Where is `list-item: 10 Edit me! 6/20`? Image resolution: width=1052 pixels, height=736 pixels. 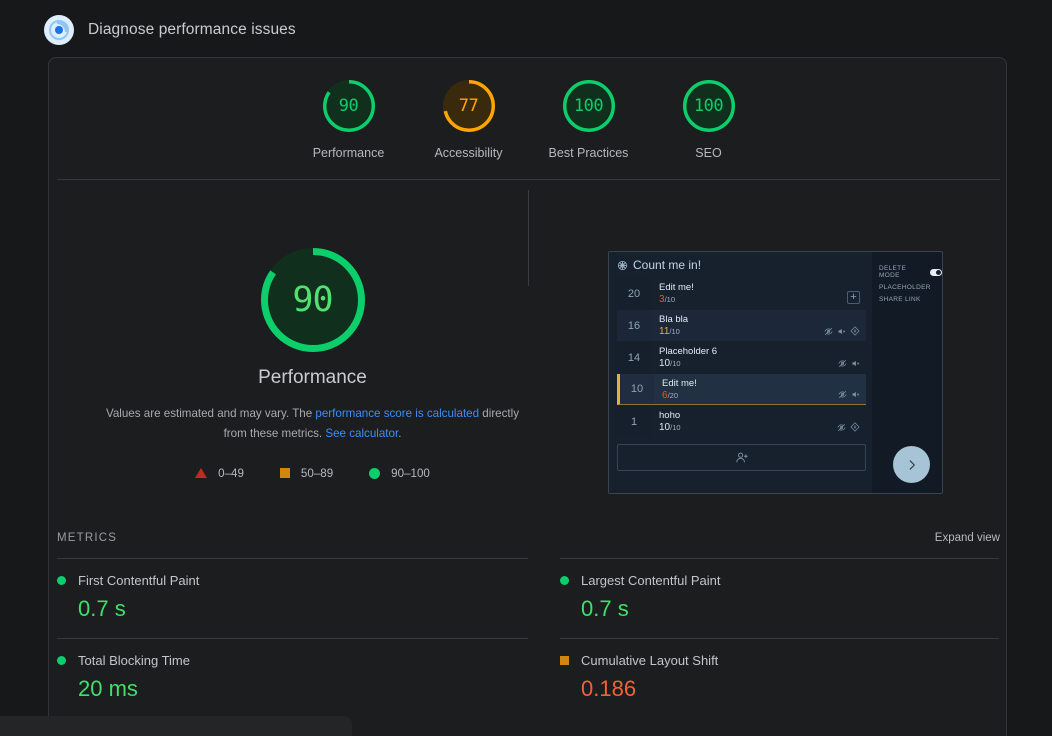
list-item: 10 Edit me! 6/20 is located at coordinates (741, 389).